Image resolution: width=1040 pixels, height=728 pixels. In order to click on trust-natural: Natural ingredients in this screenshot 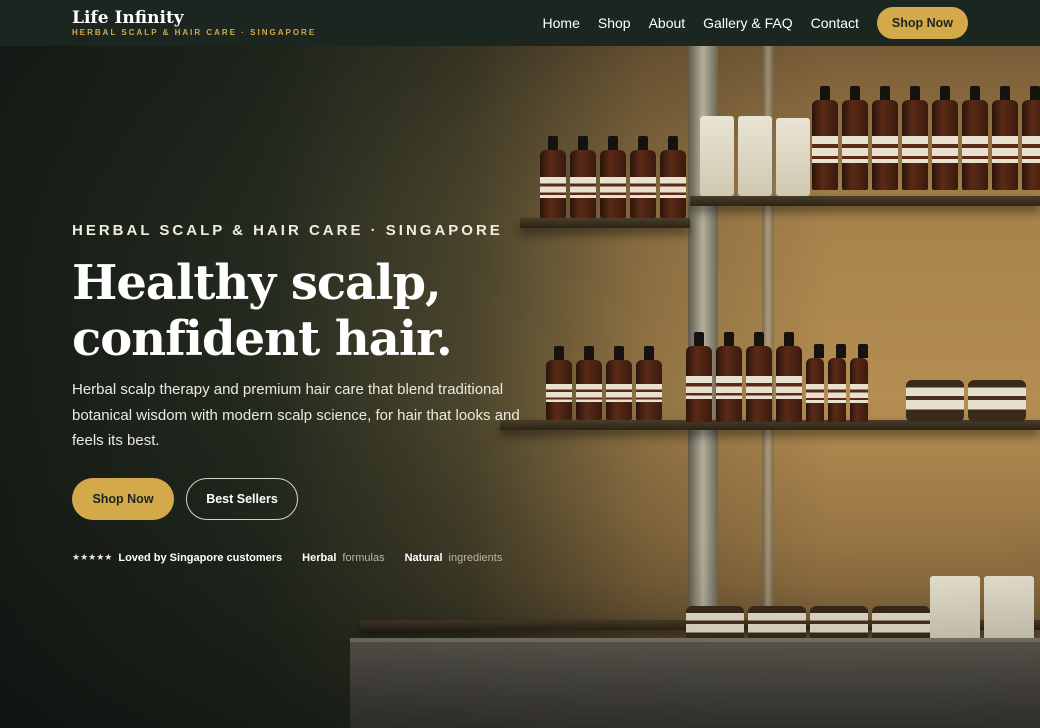, I will do `click(454, 558)`.